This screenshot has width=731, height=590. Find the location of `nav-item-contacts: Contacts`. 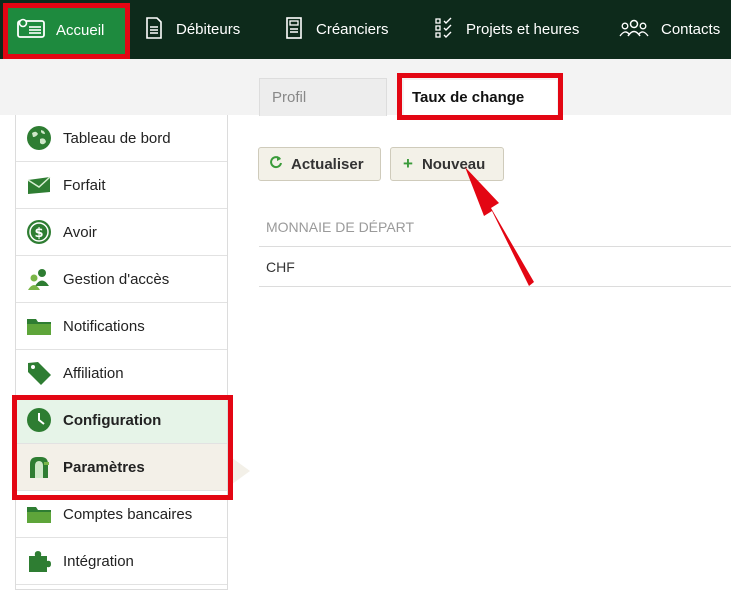

nav-item-contacts: Contacts is located at coordinates (669, 29).